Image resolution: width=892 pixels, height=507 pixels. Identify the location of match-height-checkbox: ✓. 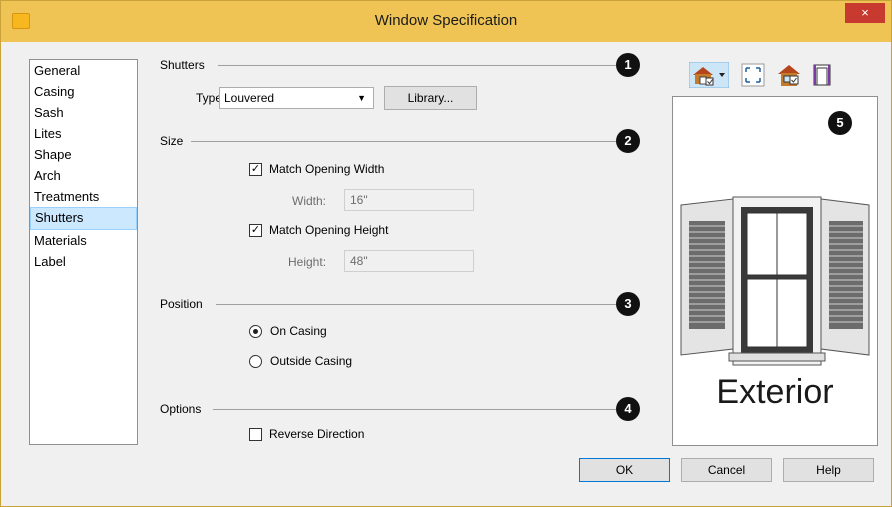
(255, 230).